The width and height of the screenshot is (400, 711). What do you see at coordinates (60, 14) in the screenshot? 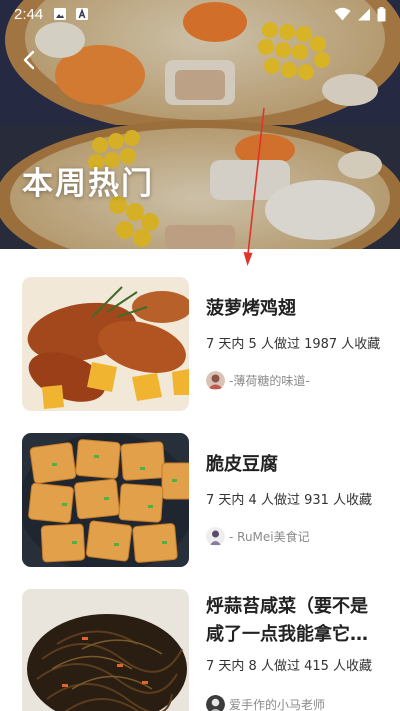
I see `image-notification-icon` at bounding box center [60, 14].